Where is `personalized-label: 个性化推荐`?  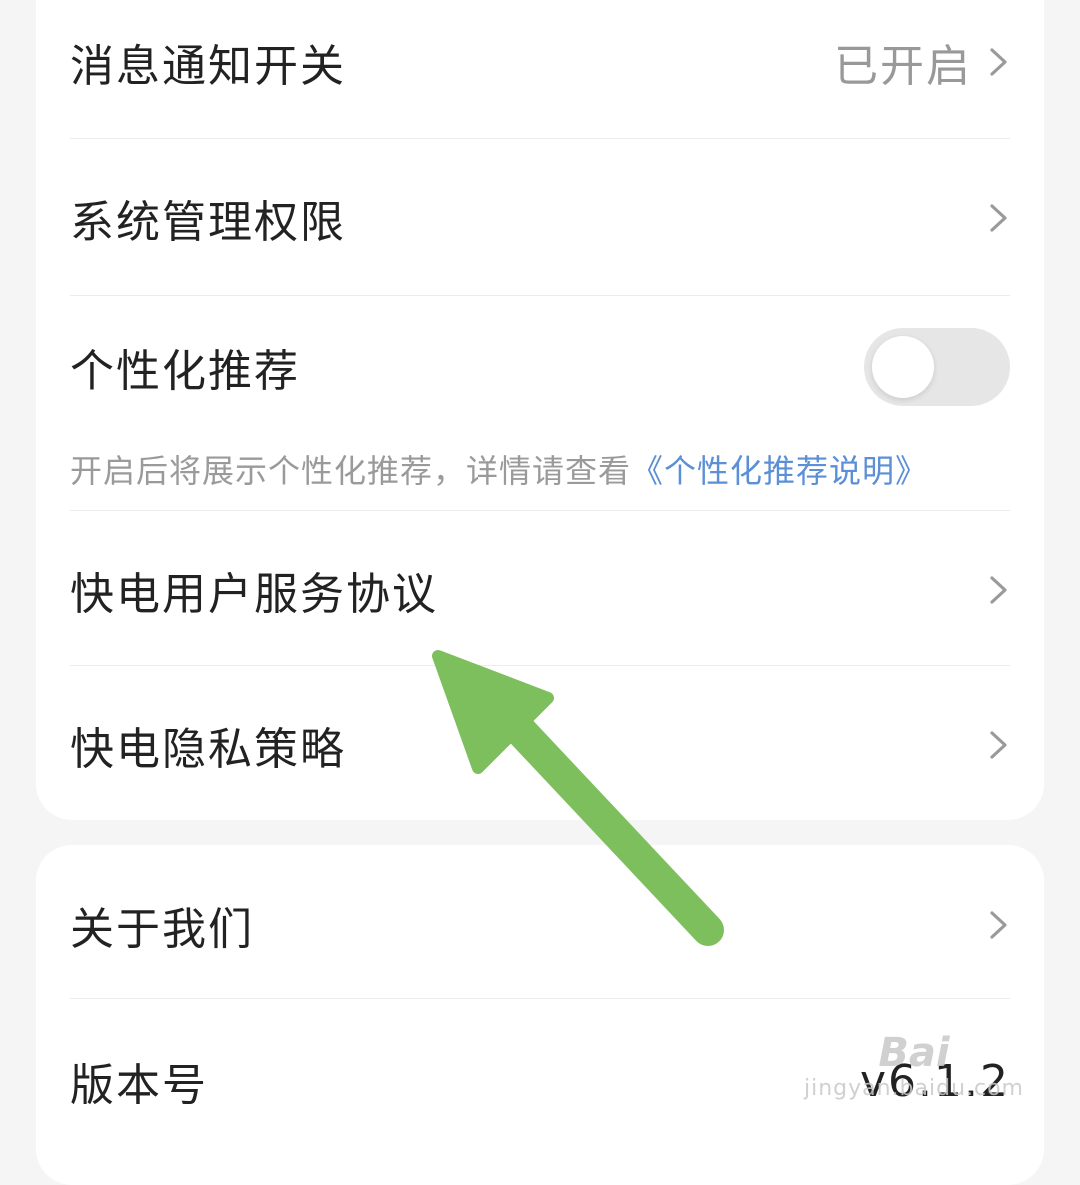 personalized-label: 个性化推荐 is located at coordinates (185, 371).